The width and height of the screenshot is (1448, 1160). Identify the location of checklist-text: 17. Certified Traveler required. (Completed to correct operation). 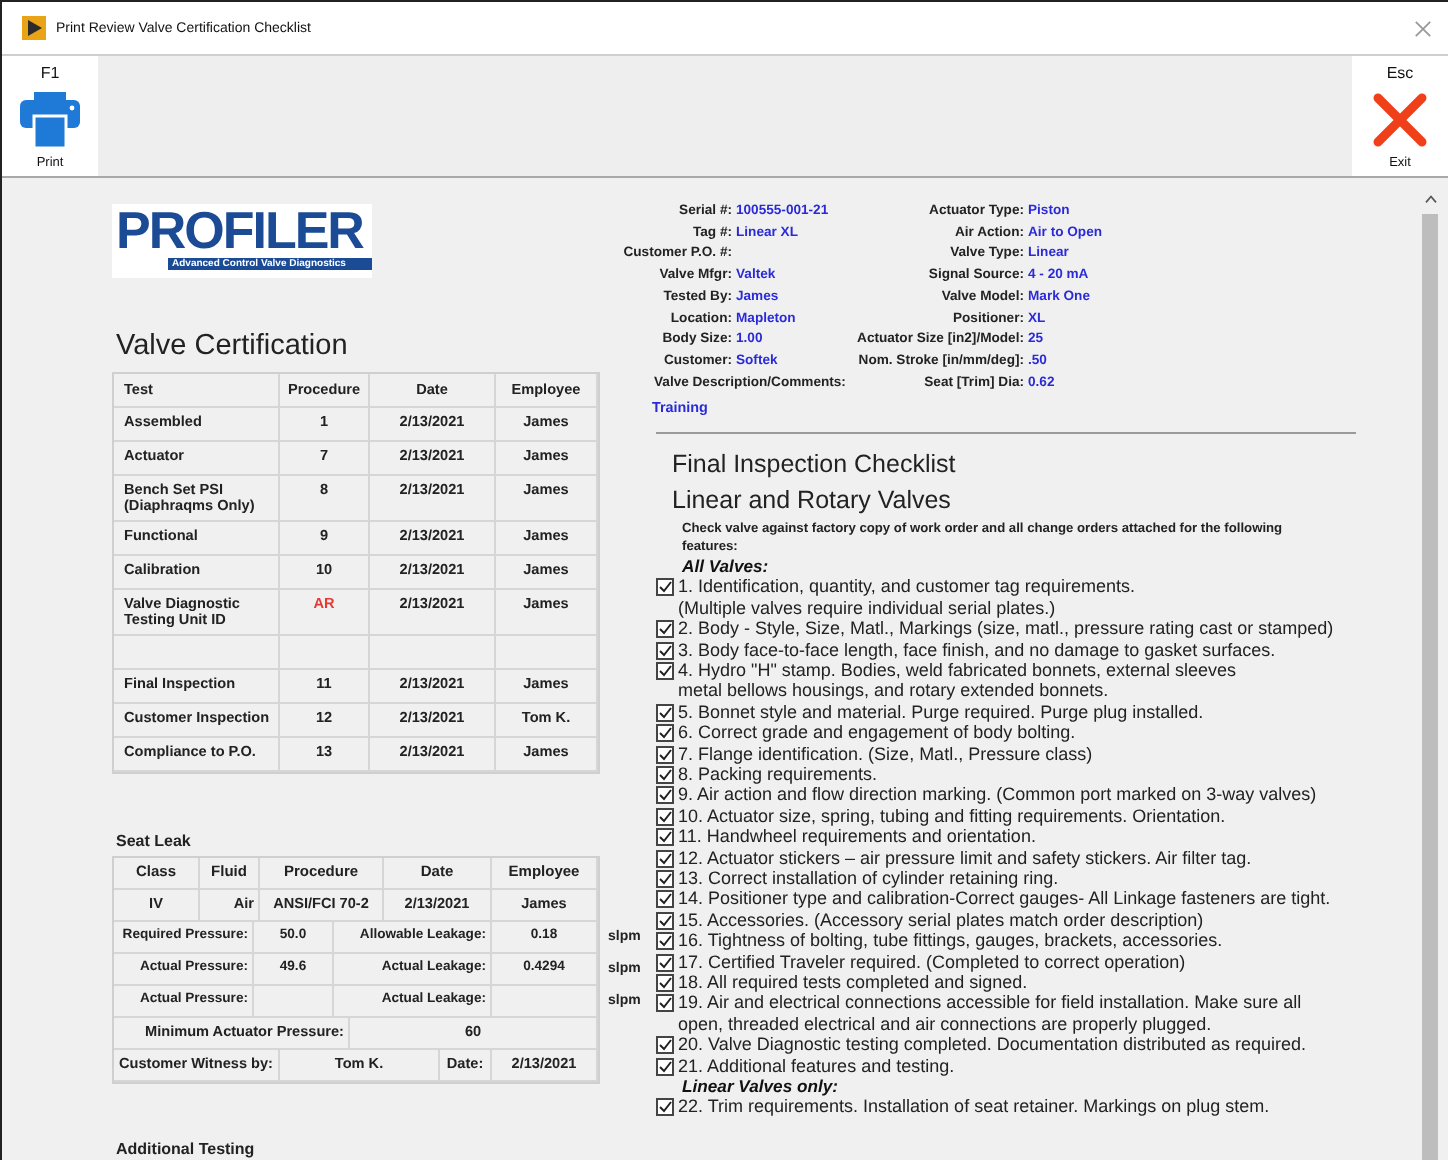
(932, 962).